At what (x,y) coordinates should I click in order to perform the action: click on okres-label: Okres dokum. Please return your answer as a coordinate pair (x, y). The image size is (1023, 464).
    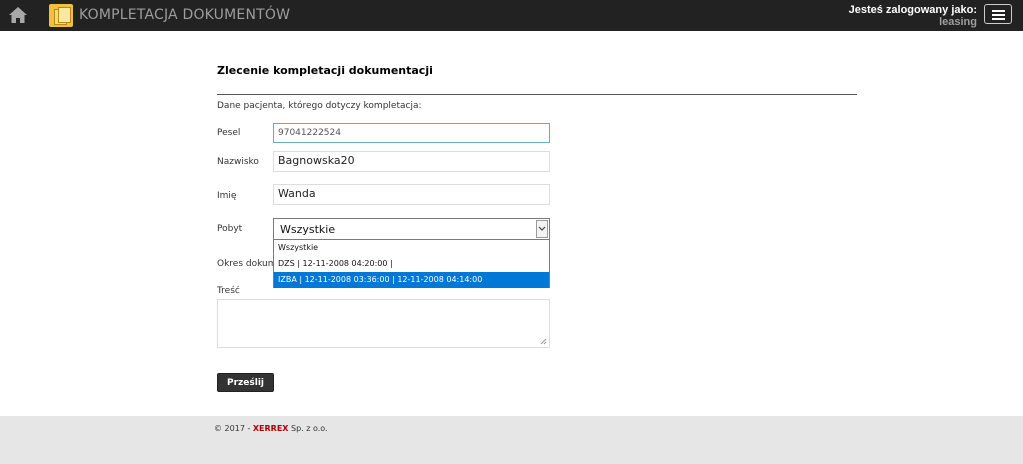
    Looking at the image, I should click on (247, 264).